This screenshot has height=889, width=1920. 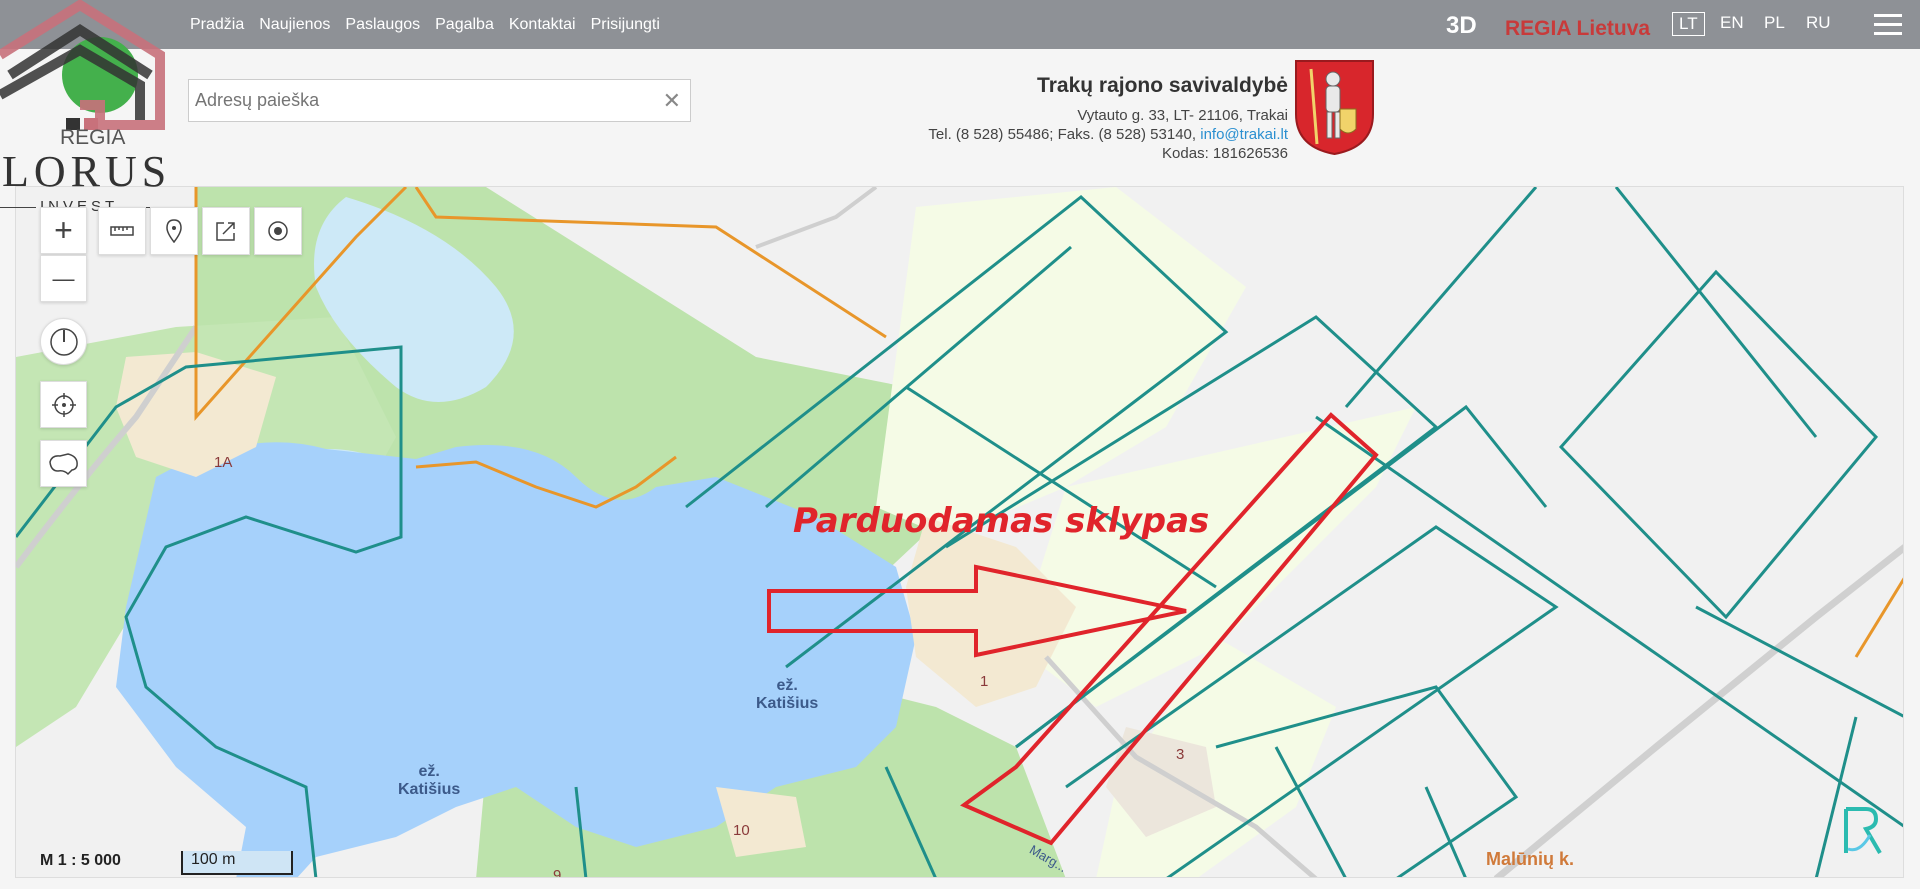 I want to click on toggle-3d-button: 3D, so click(x=1461, y=26).